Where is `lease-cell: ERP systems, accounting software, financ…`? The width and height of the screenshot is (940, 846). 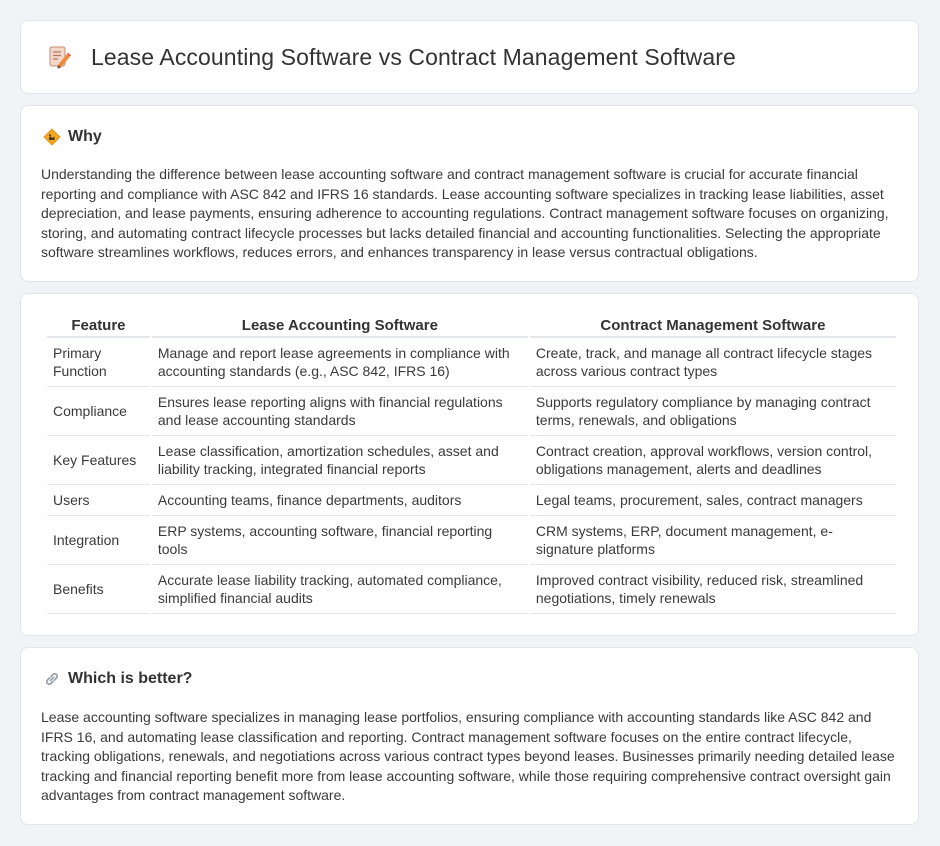
lease-cell: ERP systems, accounting software, financ… is located at coordinates (339, 540).